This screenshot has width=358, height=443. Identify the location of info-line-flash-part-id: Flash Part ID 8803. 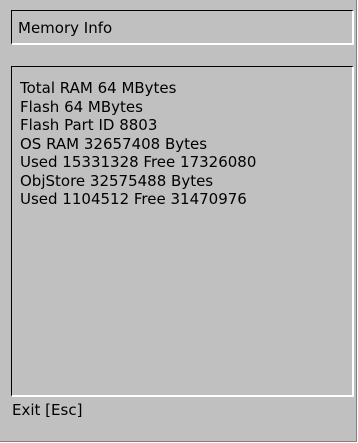
(89, 125).